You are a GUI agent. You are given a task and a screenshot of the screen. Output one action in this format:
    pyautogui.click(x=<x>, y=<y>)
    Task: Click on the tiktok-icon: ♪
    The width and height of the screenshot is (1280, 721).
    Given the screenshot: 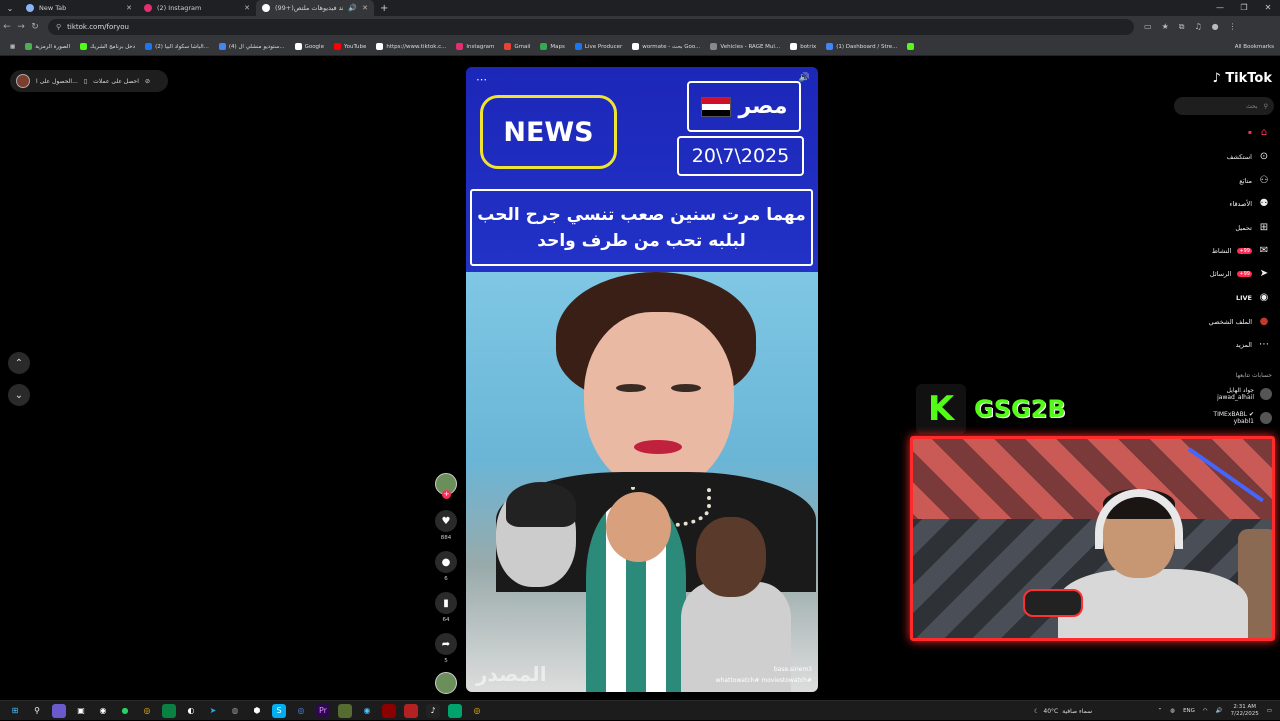 What is the action you would take?
    pyautogui.click(x=433, y=710)
    